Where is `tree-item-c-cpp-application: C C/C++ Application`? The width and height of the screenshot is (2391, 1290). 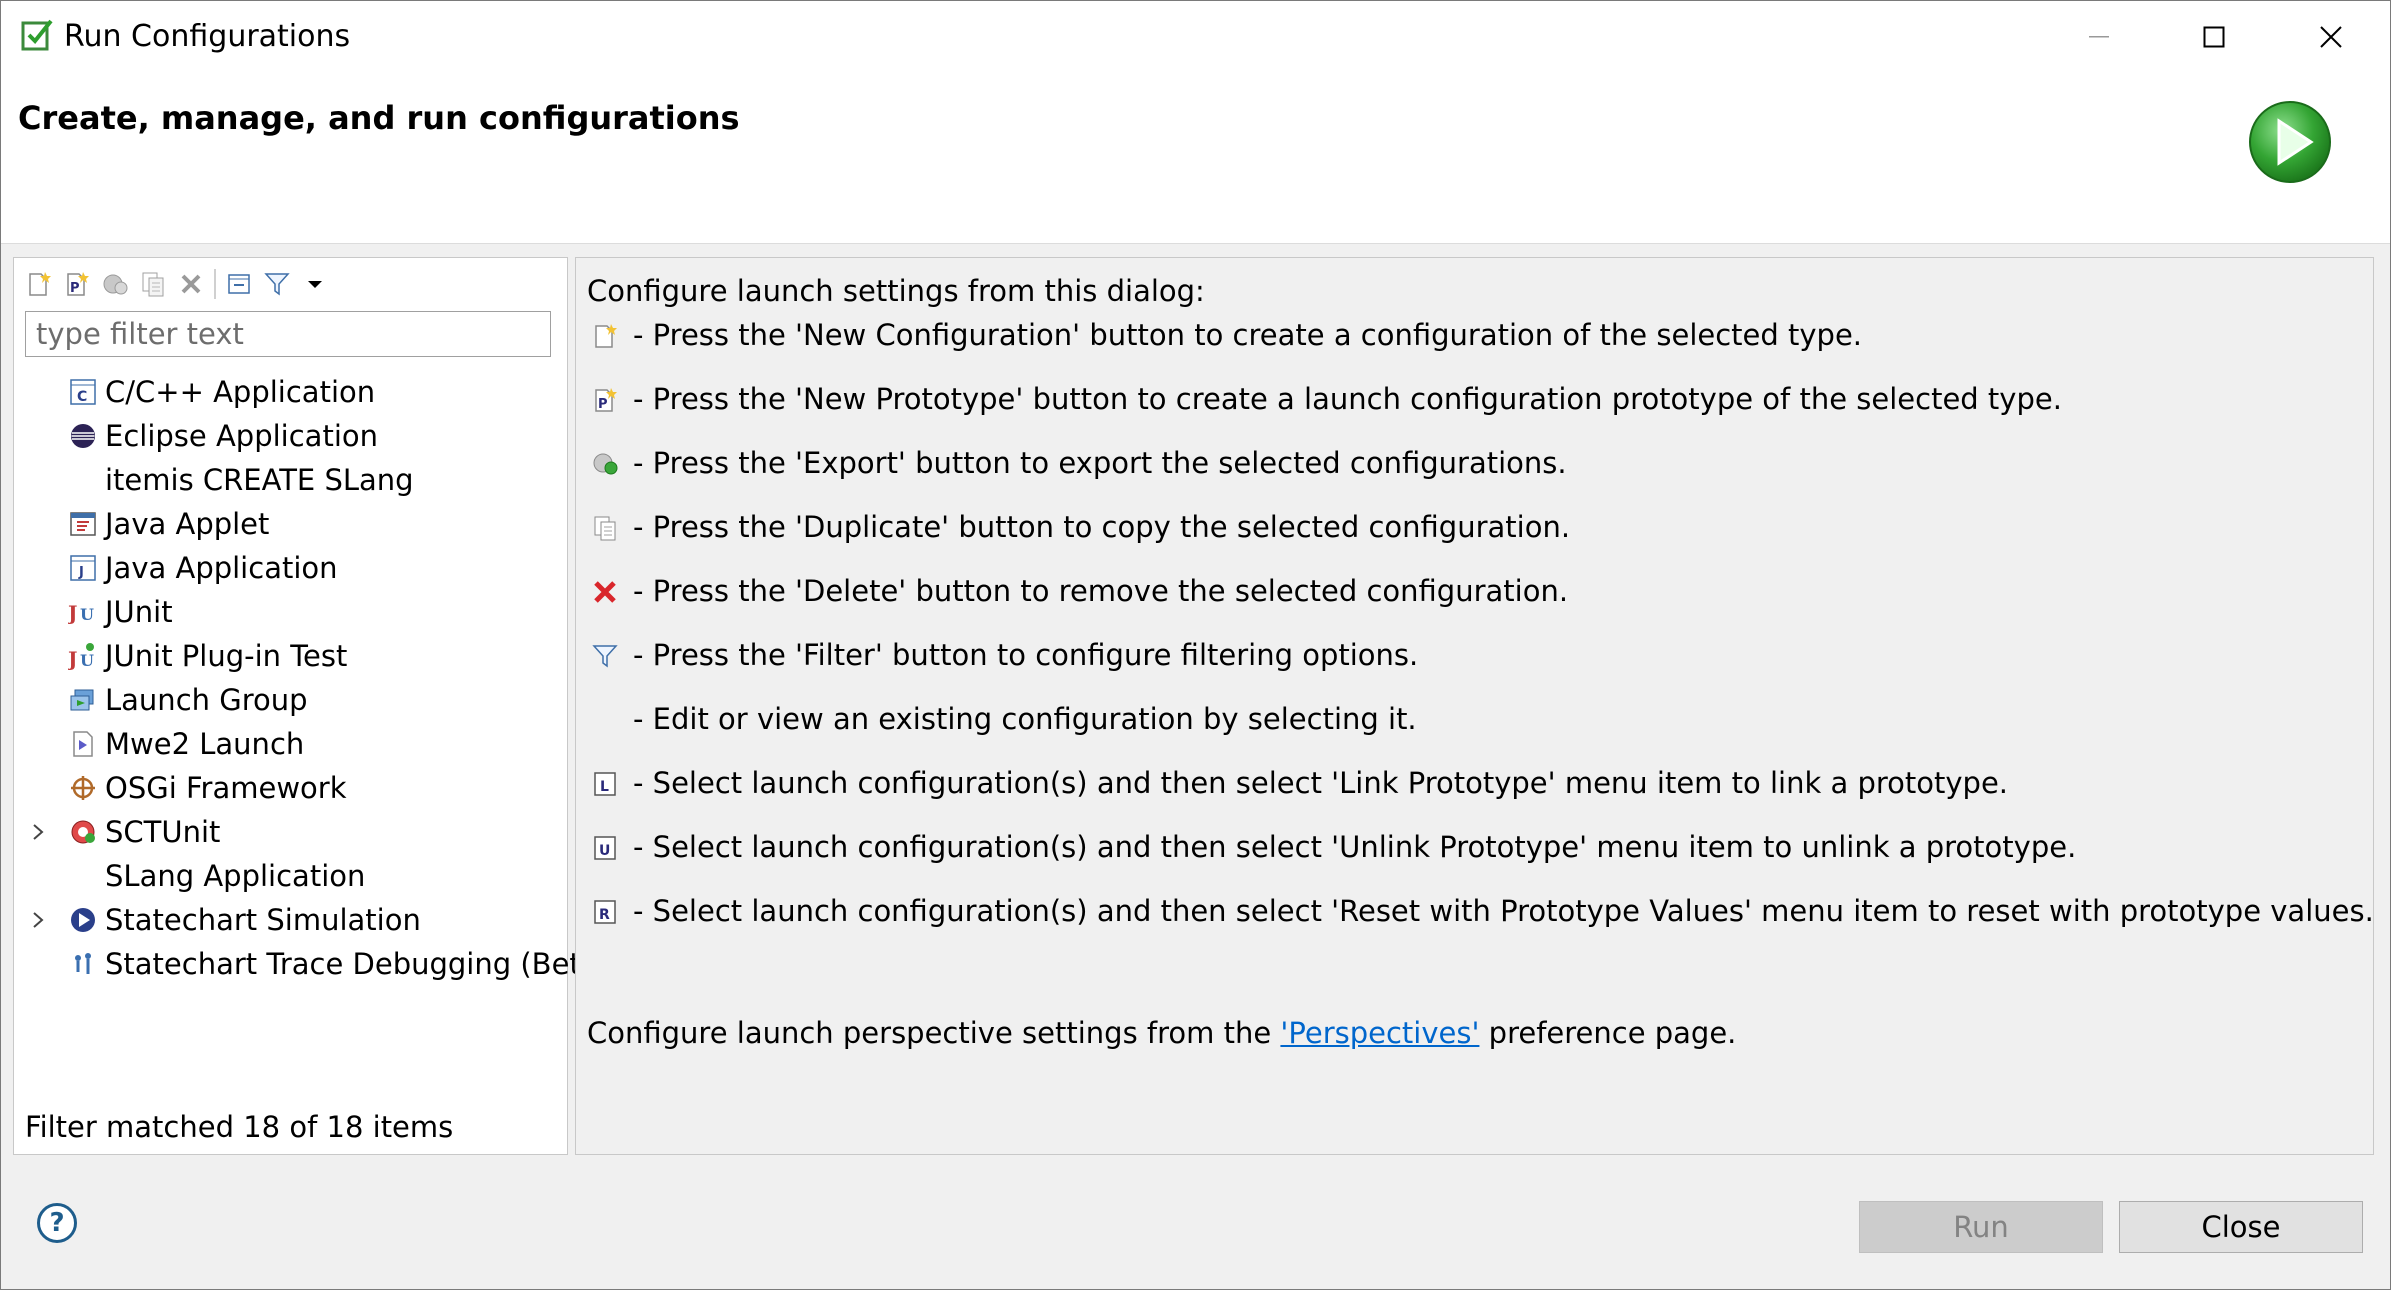 tree-item-c-cpp-application: C C/C++ Application is located at coordinates (290, 392).